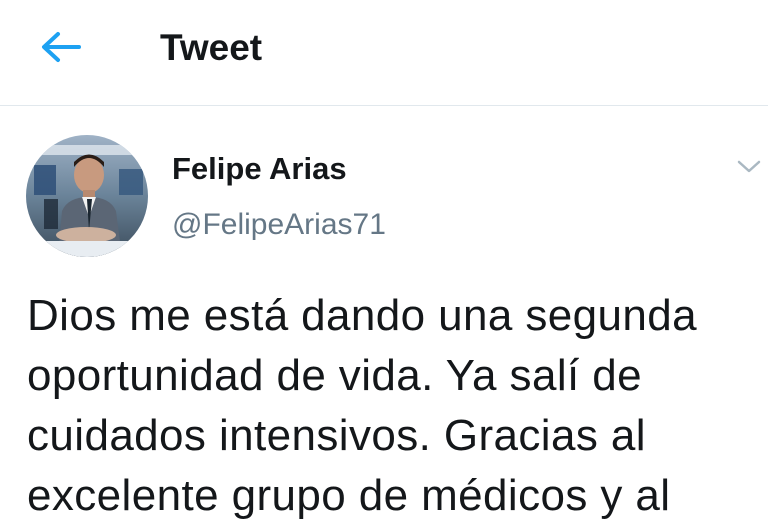  I want to click on tweet-options-button, so click(749, 167).